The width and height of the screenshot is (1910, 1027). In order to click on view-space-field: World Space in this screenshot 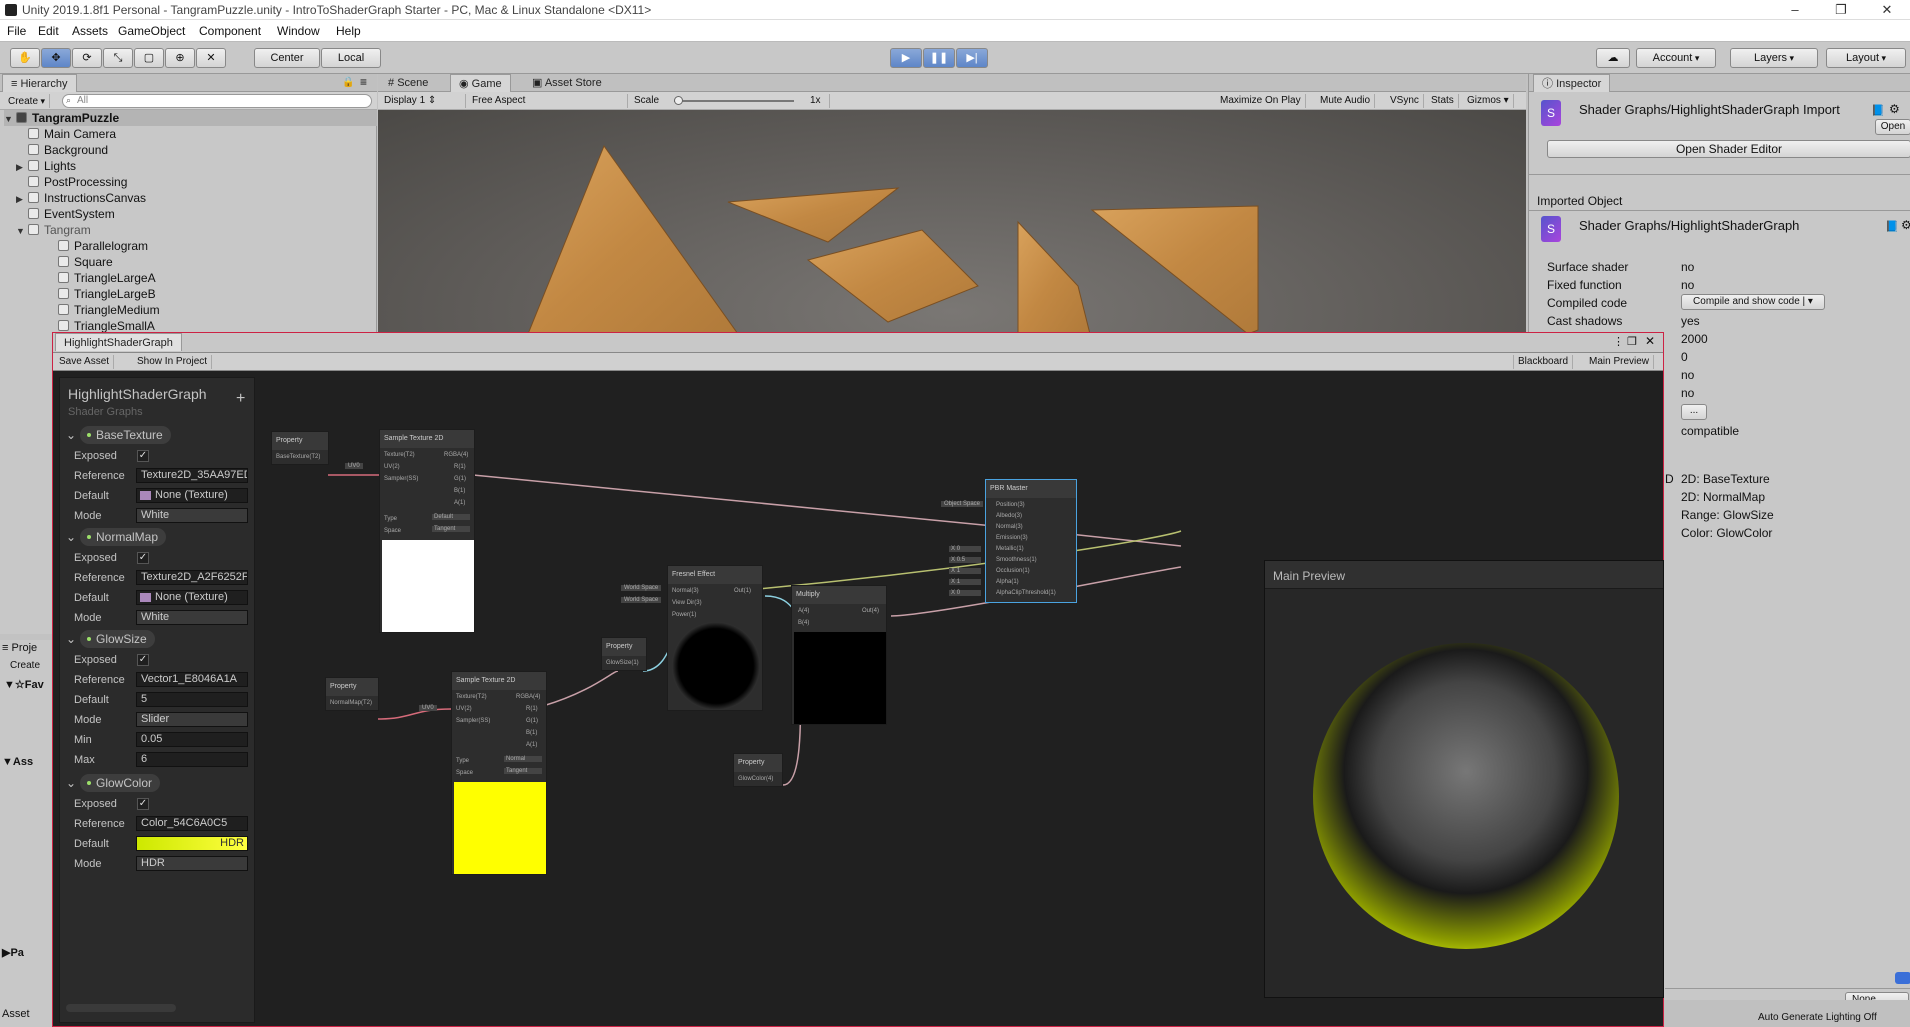, I will do `click(641, 600)`.